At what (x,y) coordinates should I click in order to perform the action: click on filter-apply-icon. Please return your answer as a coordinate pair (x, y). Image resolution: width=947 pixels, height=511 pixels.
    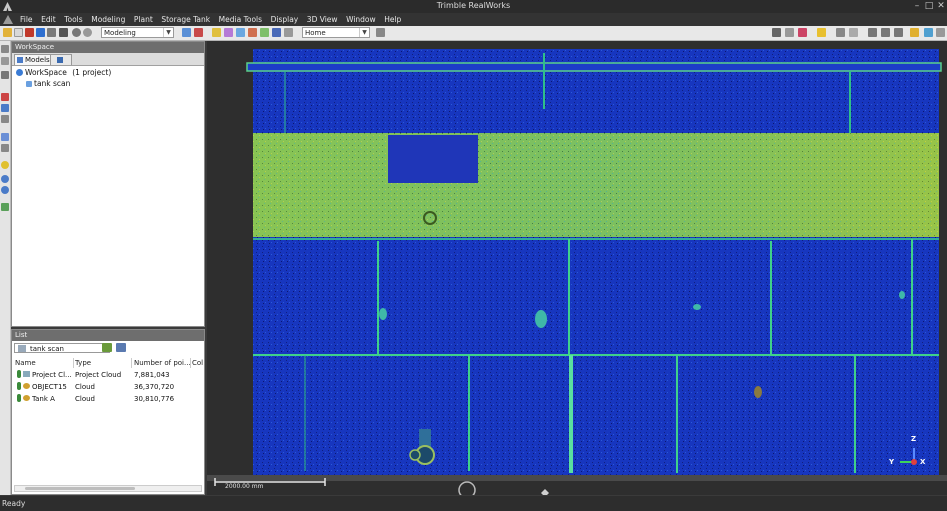
    Looking at the image, I should click on (107, 347).